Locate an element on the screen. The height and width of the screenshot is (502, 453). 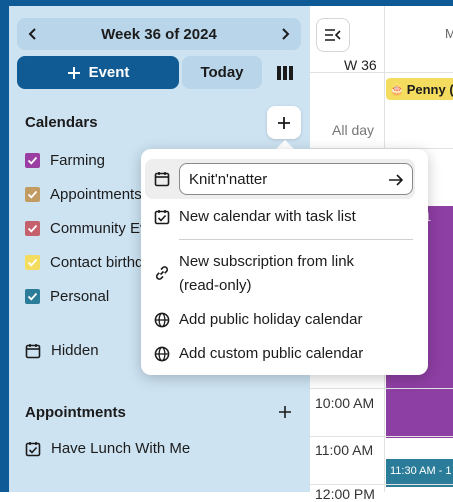
calendar-icon is located at coordinates (162, 179).